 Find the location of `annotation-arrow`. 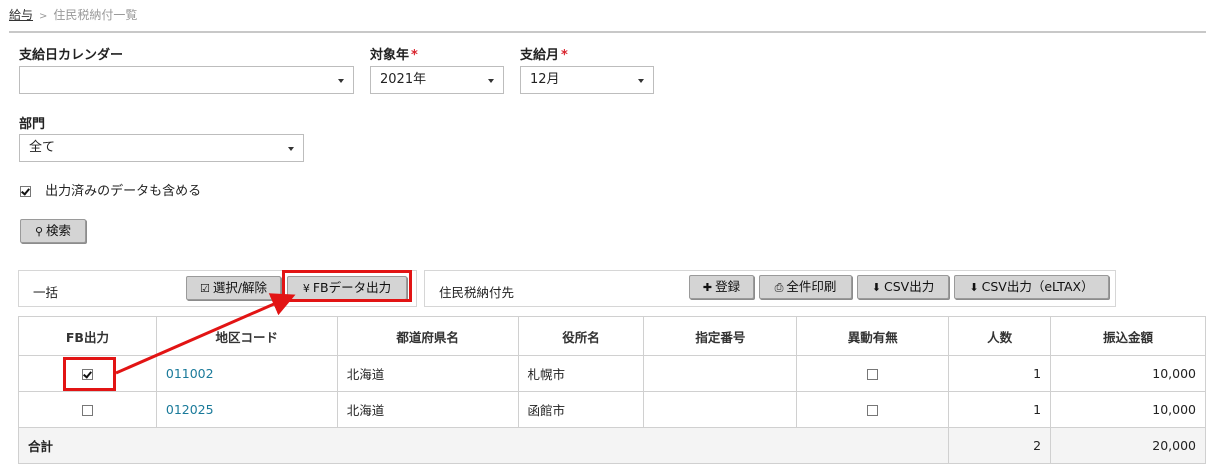

annotation-arrow is located at coordinates (205, 334).